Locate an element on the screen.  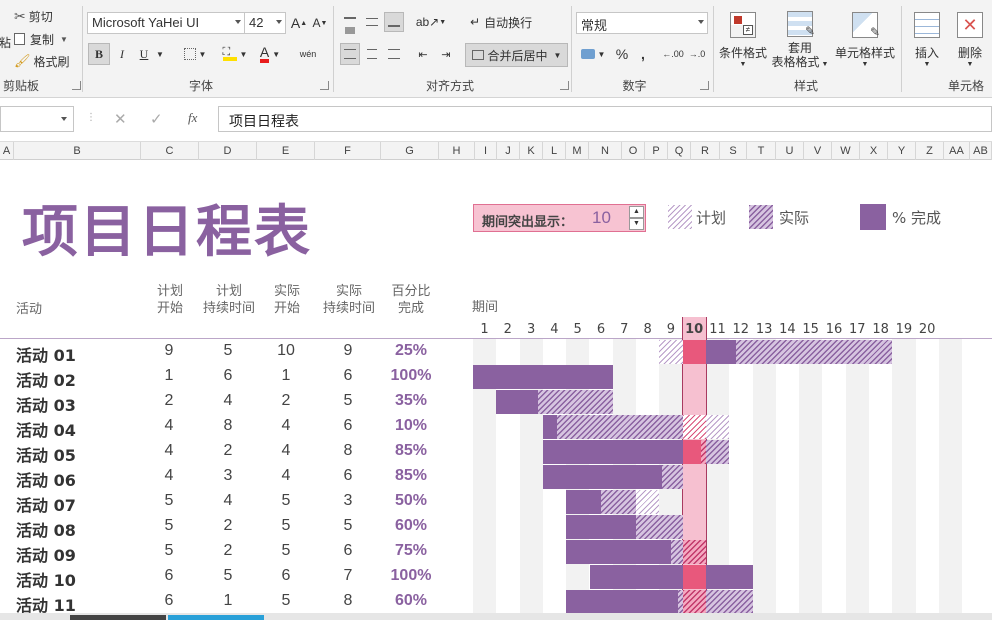
column-header: J is located at coordinates (508, 151).